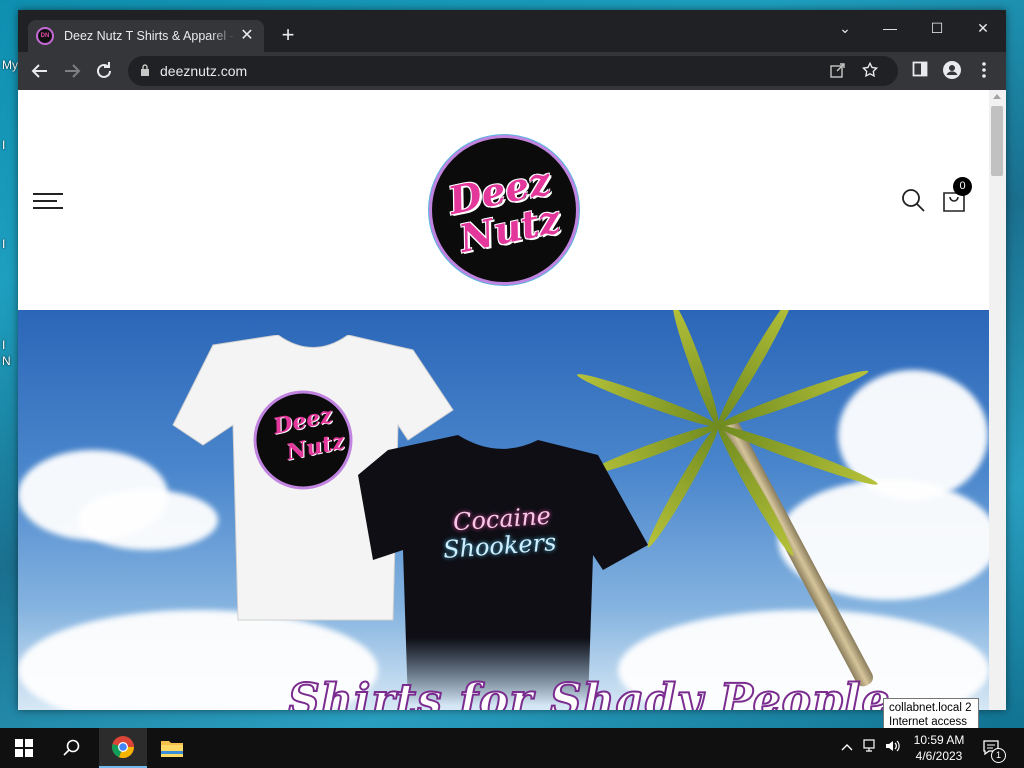  I want to click on share-icon, so click(838, 72).